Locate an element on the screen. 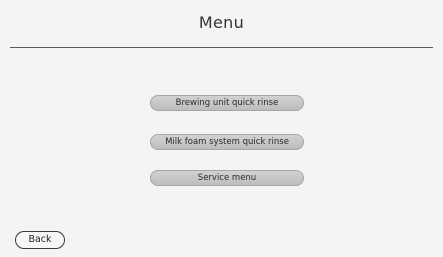  header-divider is located at coordinates (221, 47).